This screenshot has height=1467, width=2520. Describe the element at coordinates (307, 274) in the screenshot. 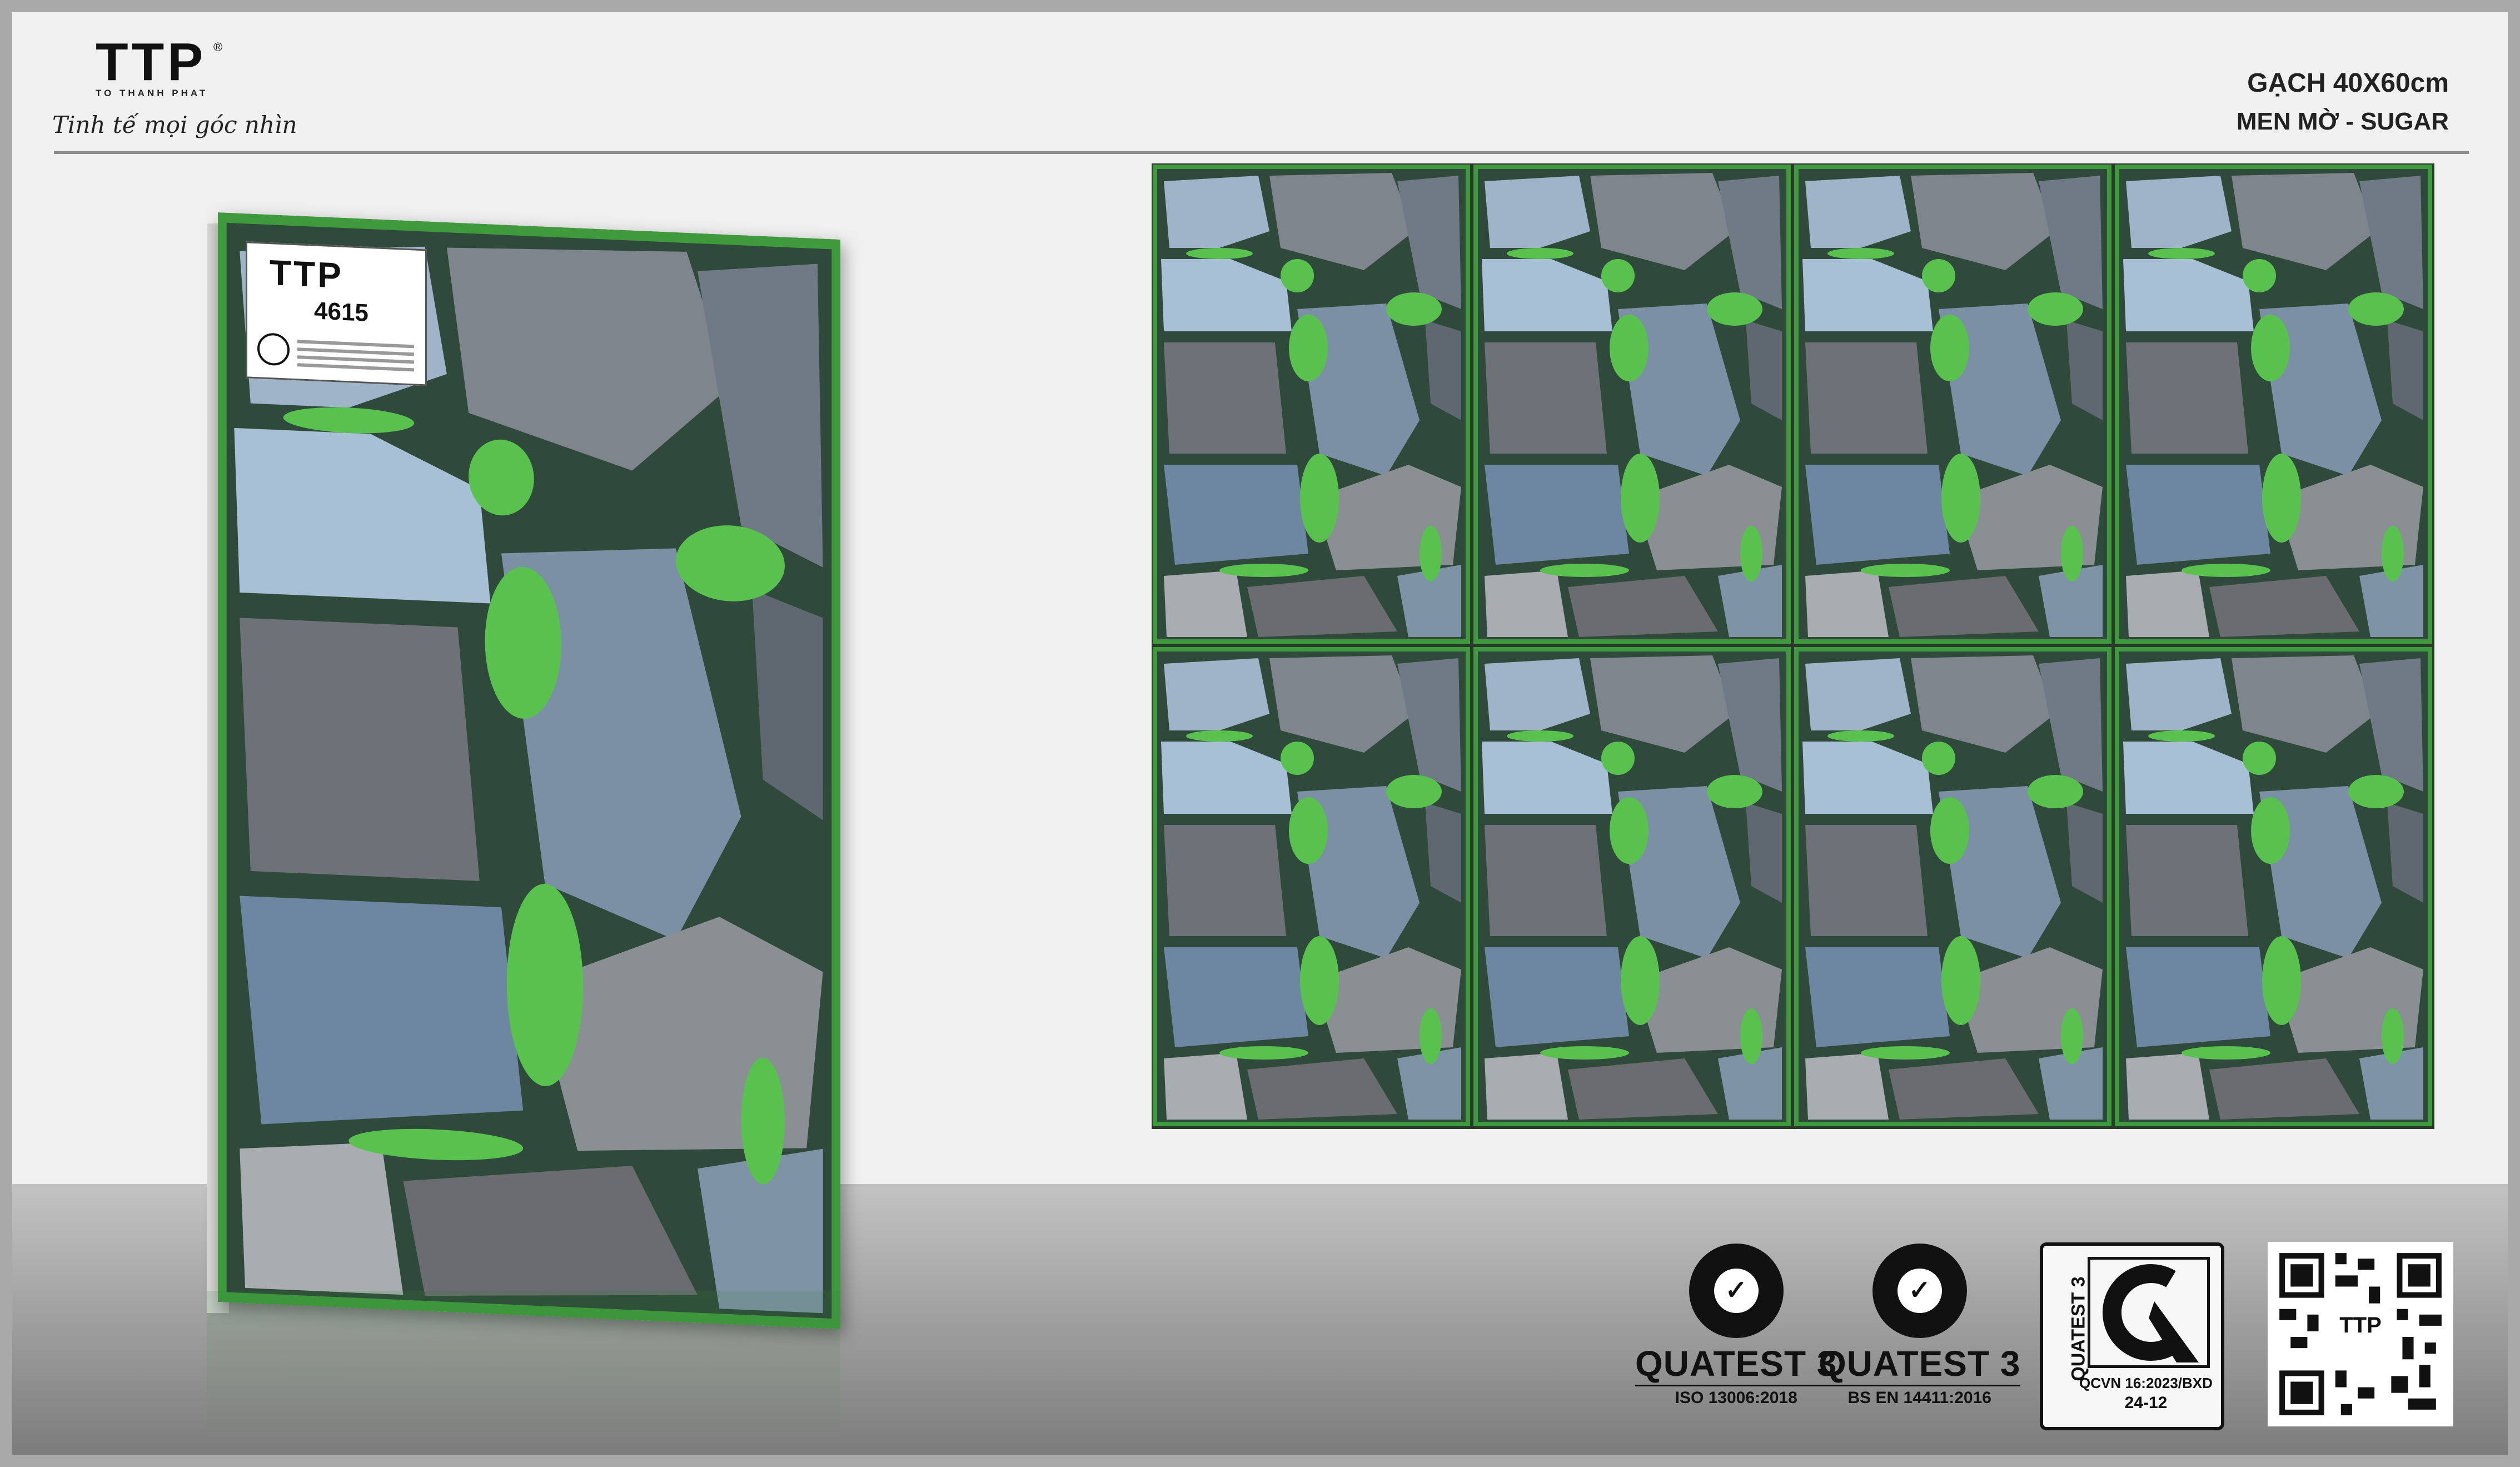

I see `tile-label-logo: TTP` at that location.